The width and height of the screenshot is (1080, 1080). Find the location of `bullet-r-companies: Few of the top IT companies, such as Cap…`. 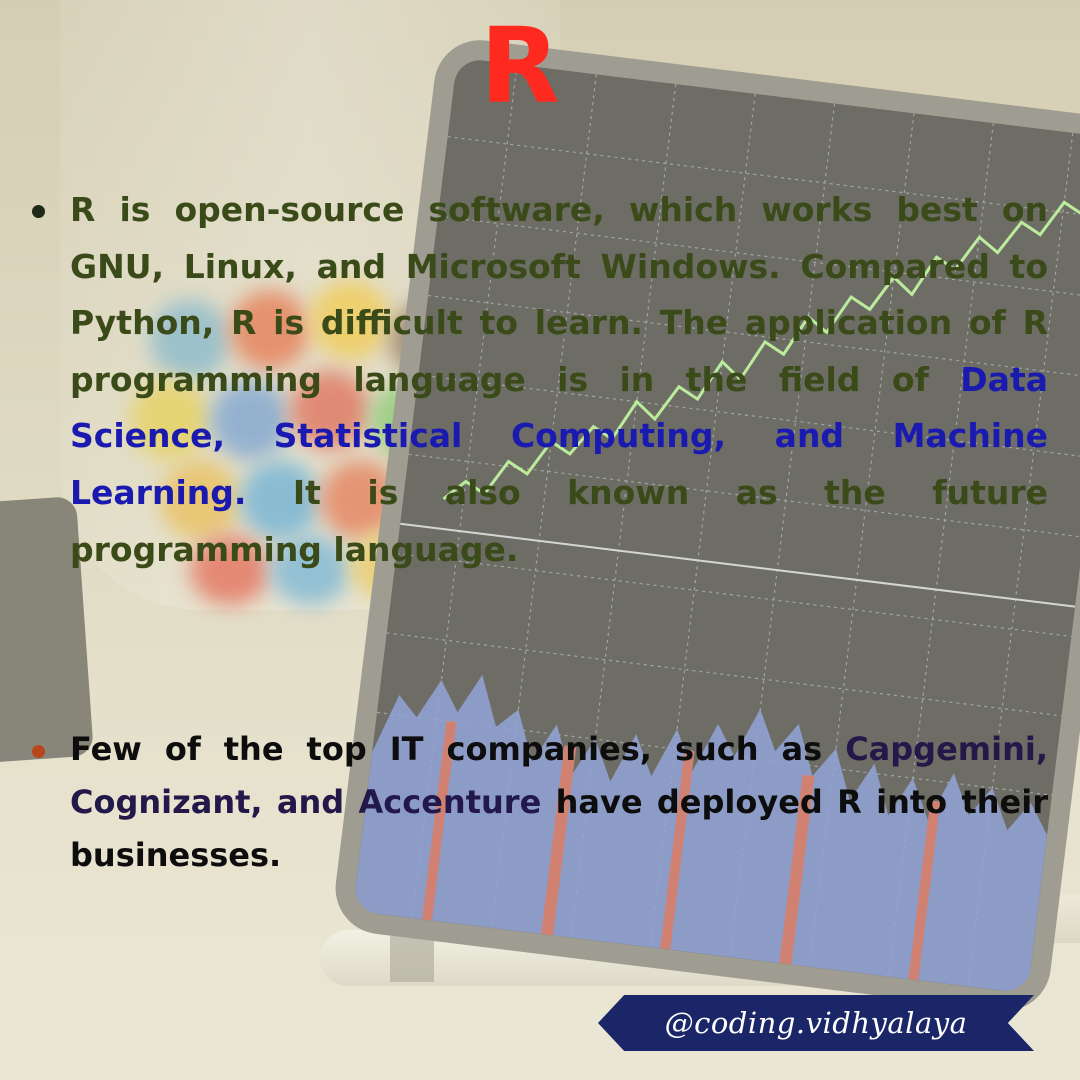

bullet-r-companies: Few of the top IT companies, such as Cap… is located at coordinates (540, 802).